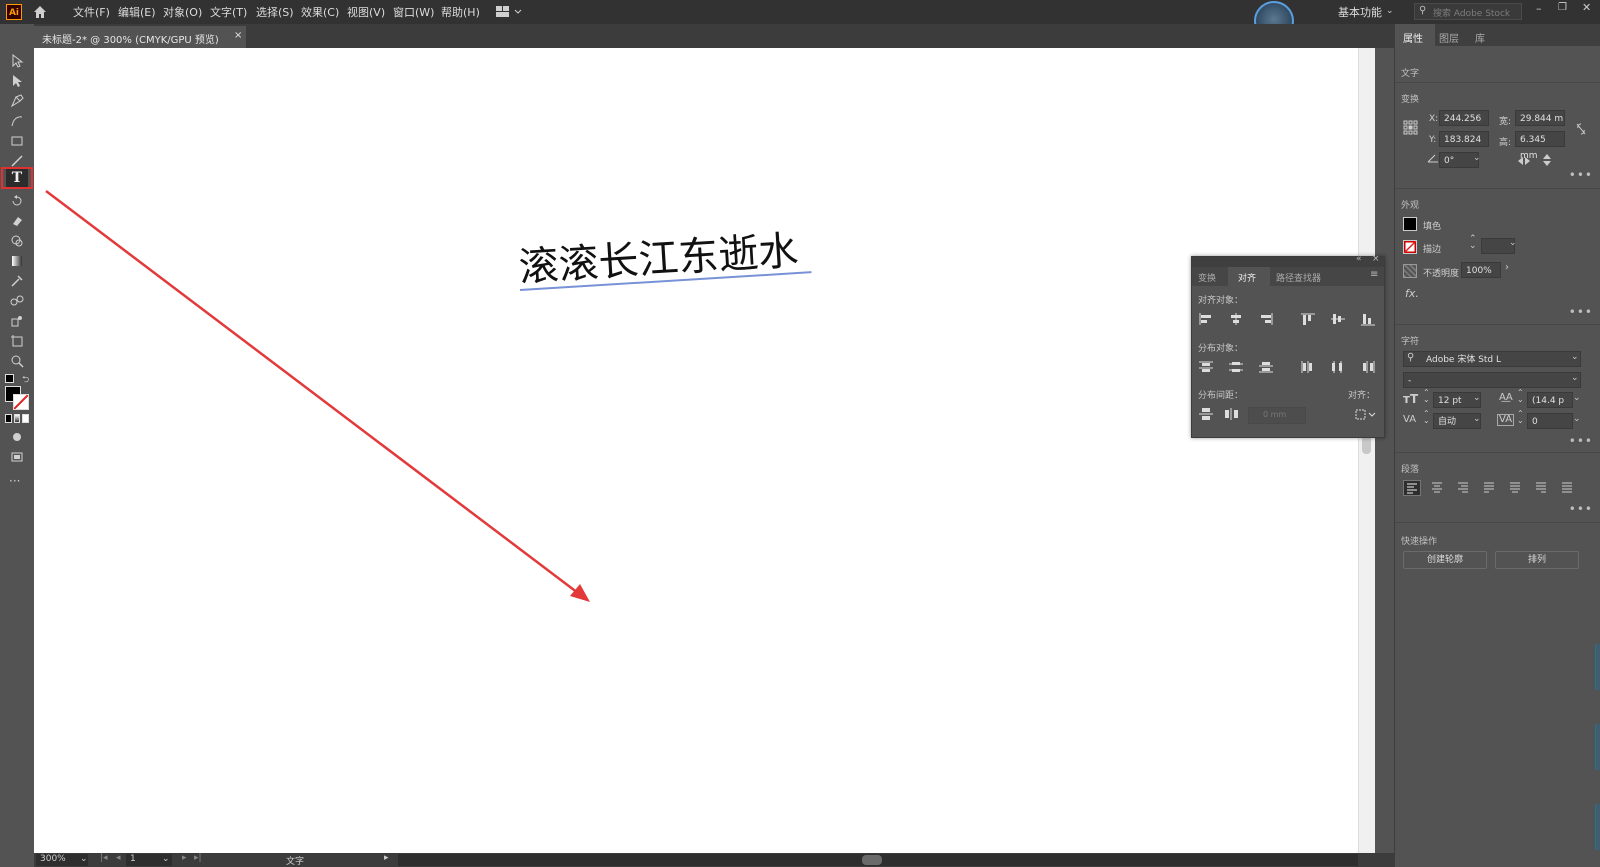 This screenshot has height=867, width=1600. What do you see at coordinates (1586, 7) in the screenshot?
I see `close-window-icon: ✕` at bounding box center [1586, 7].